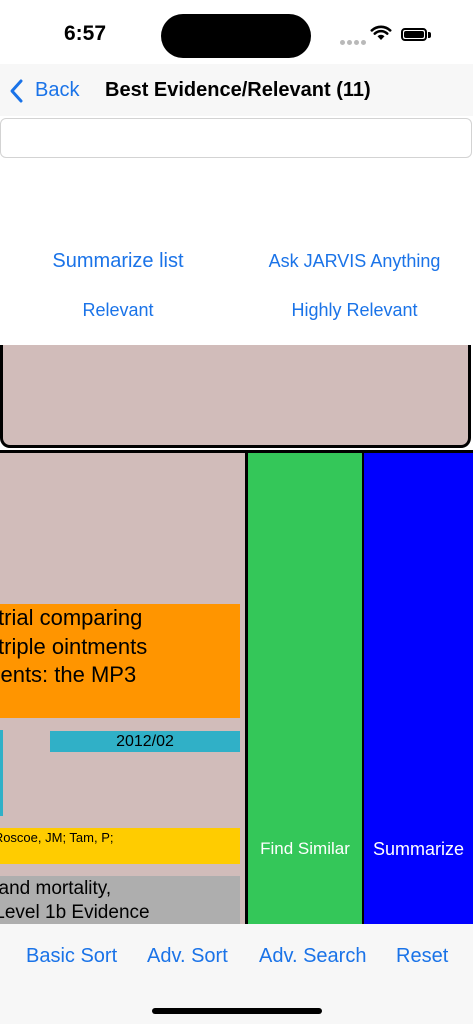  What do you see at coordinates (238, 90) in the screenshot?
I see `page-title: Best Evidence/Relevant (11)` at bounding box center [238, 90].